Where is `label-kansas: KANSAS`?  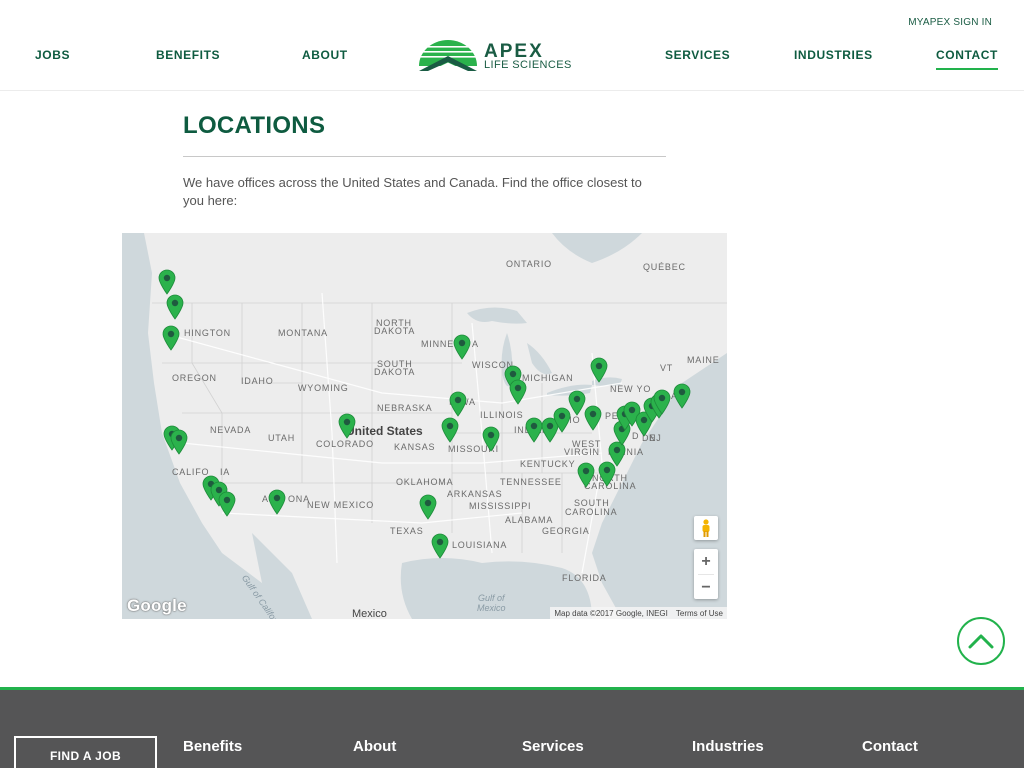
label-kansas: KANSAS is located at coordinates (415, 447).